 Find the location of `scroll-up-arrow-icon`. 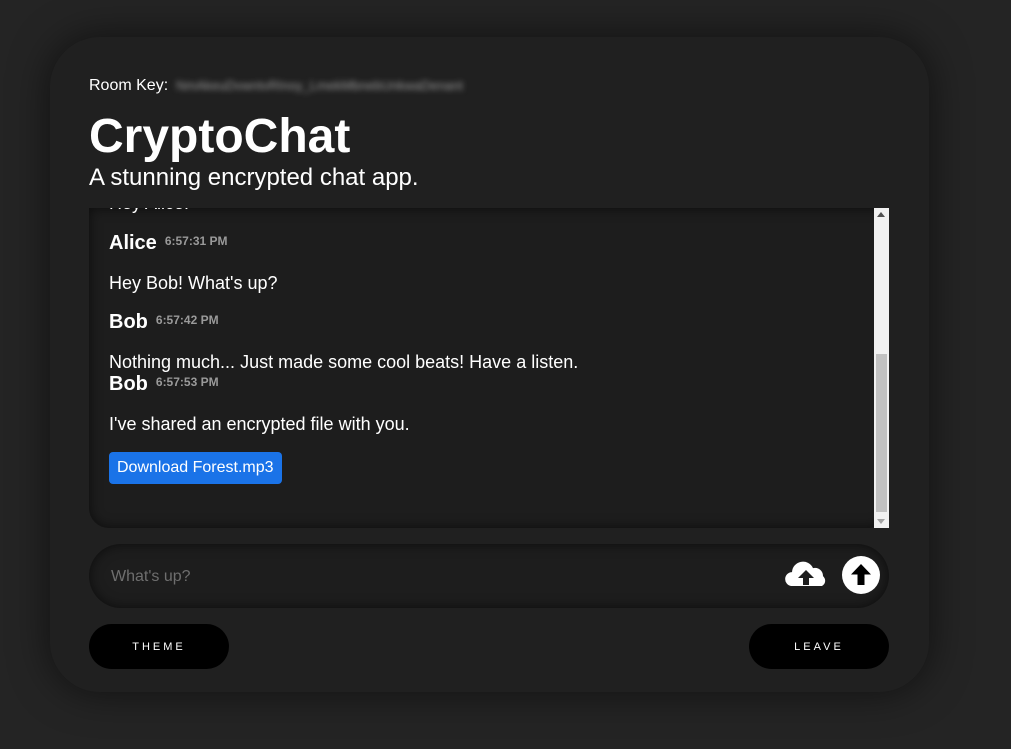

scroll-up-arrow-icon is located at coordinates (881, 214).